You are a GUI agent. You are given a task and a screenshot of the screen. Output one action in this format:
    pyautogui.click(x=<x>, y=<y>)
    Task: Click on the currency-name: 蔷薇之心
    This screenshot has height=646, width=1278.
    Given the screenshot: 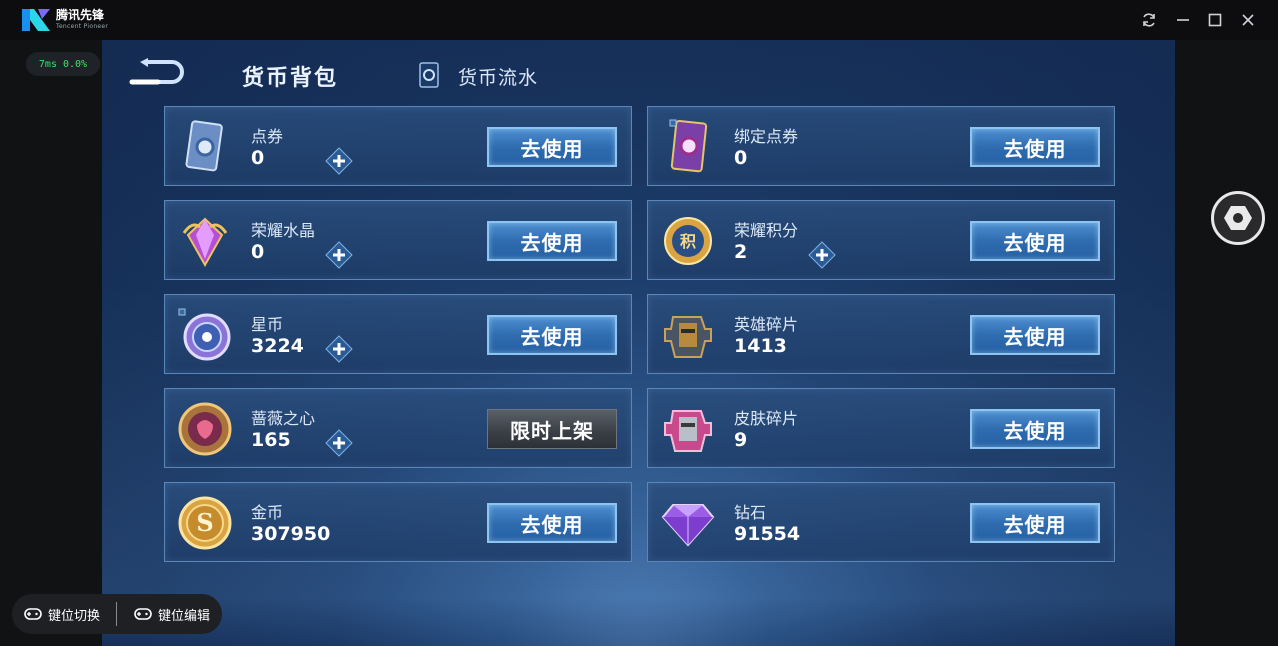 What is the action you would take?
    pyautogui.click(x=283, y=418)
    